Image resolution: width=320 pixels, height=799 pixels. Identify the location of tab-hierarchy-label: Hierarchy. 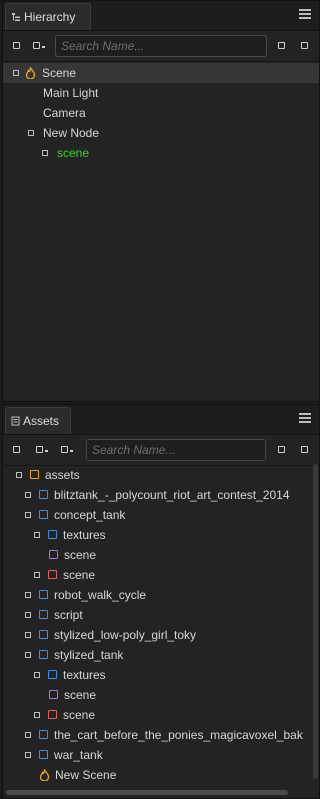
(50, 17).